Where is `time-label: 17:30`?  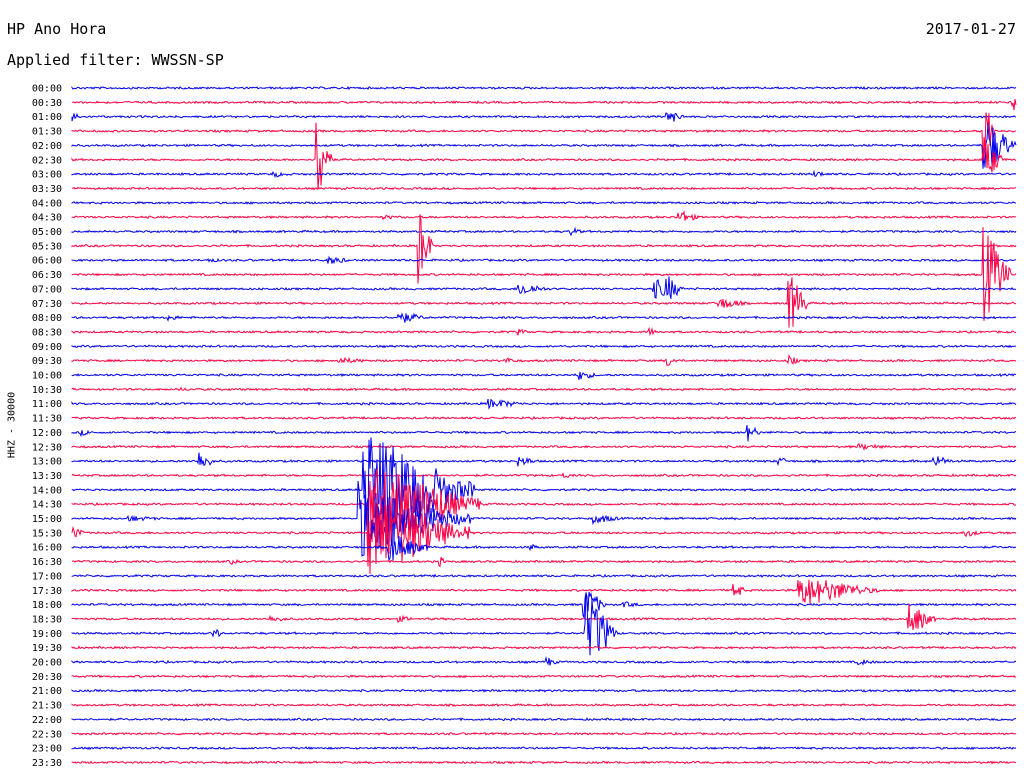
time-label: 17:30 is located at coordinates (47, 591).